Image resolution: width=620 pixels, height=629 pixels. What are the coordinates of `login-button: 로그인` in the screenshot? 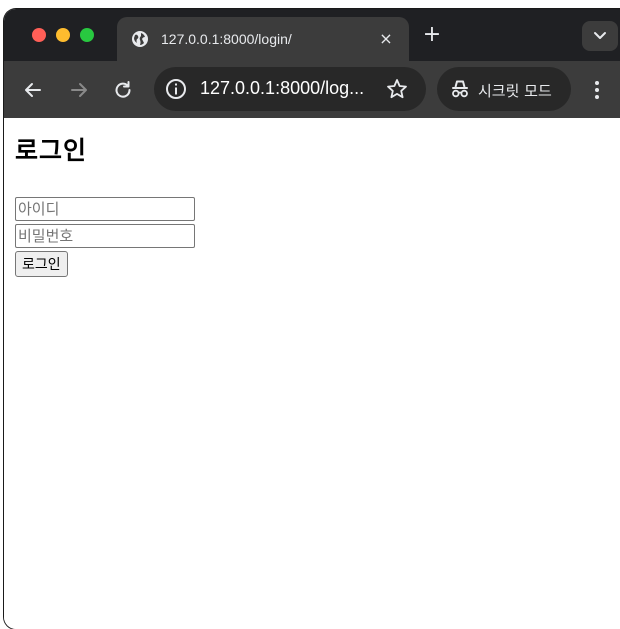 It's located at (41, 264).